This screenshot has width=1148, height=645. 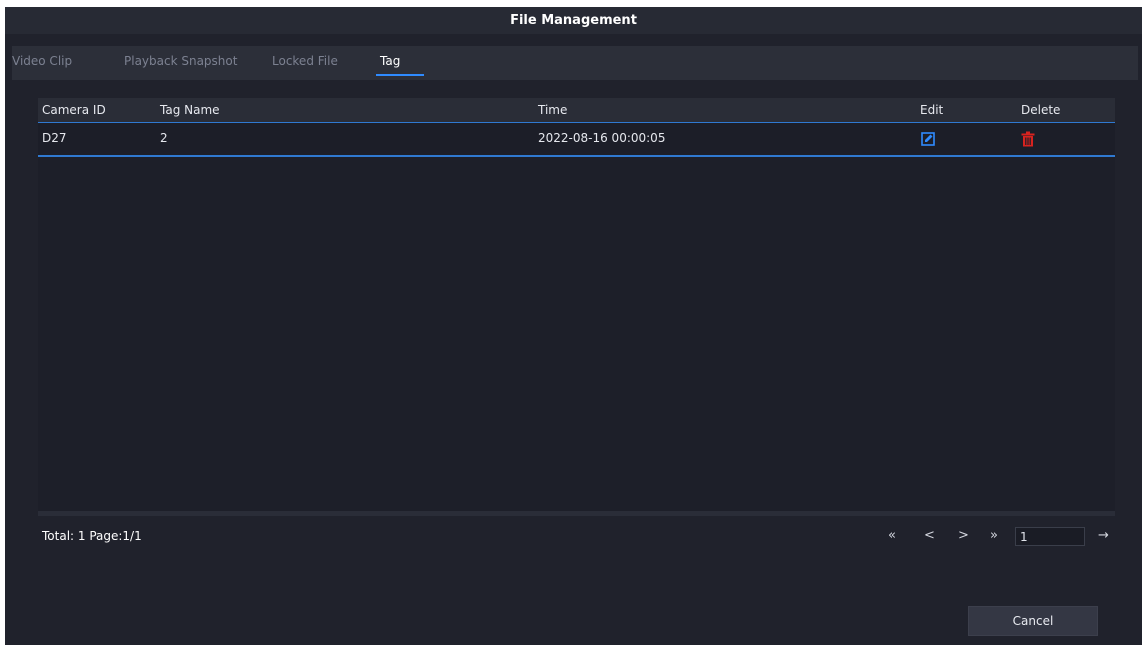 I want to click on active-tab-indicator, so click(x=400, y=75).